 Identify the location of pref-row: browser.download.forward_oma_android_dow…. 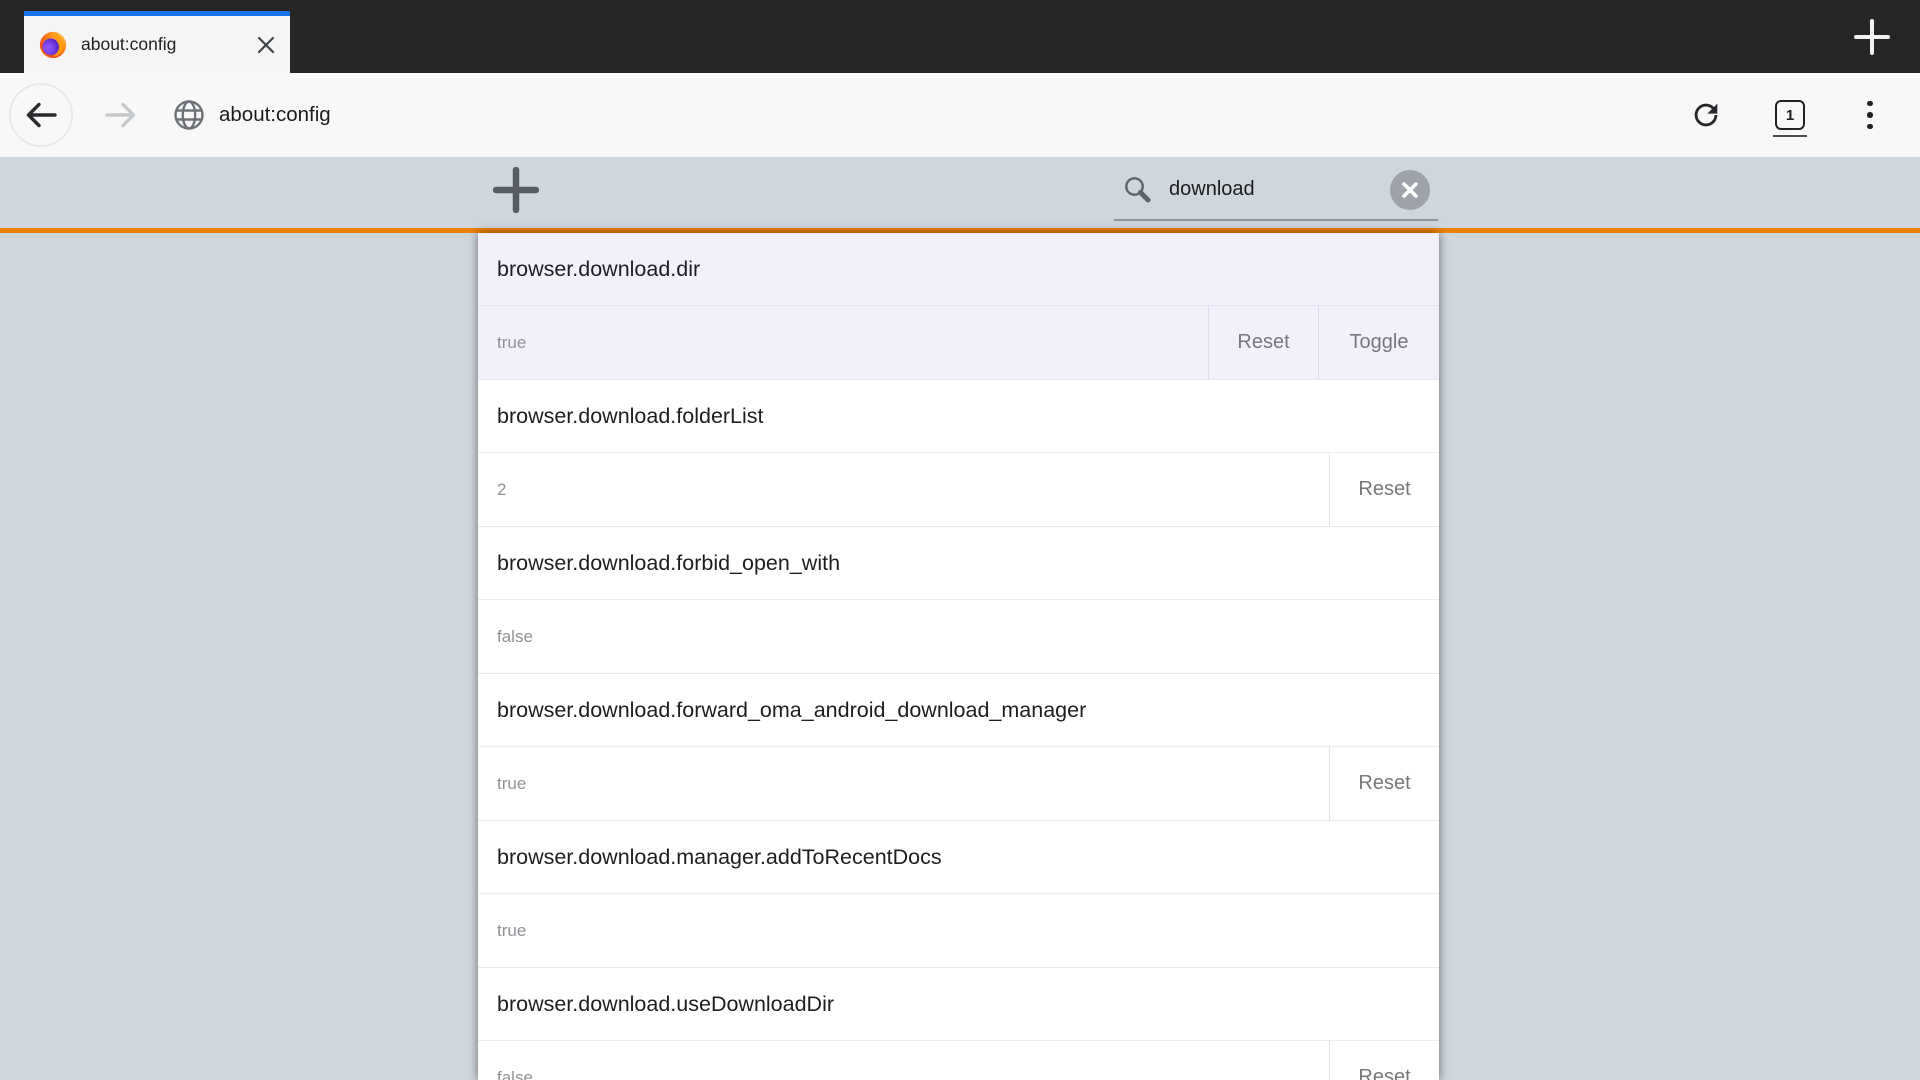
(958, 747).